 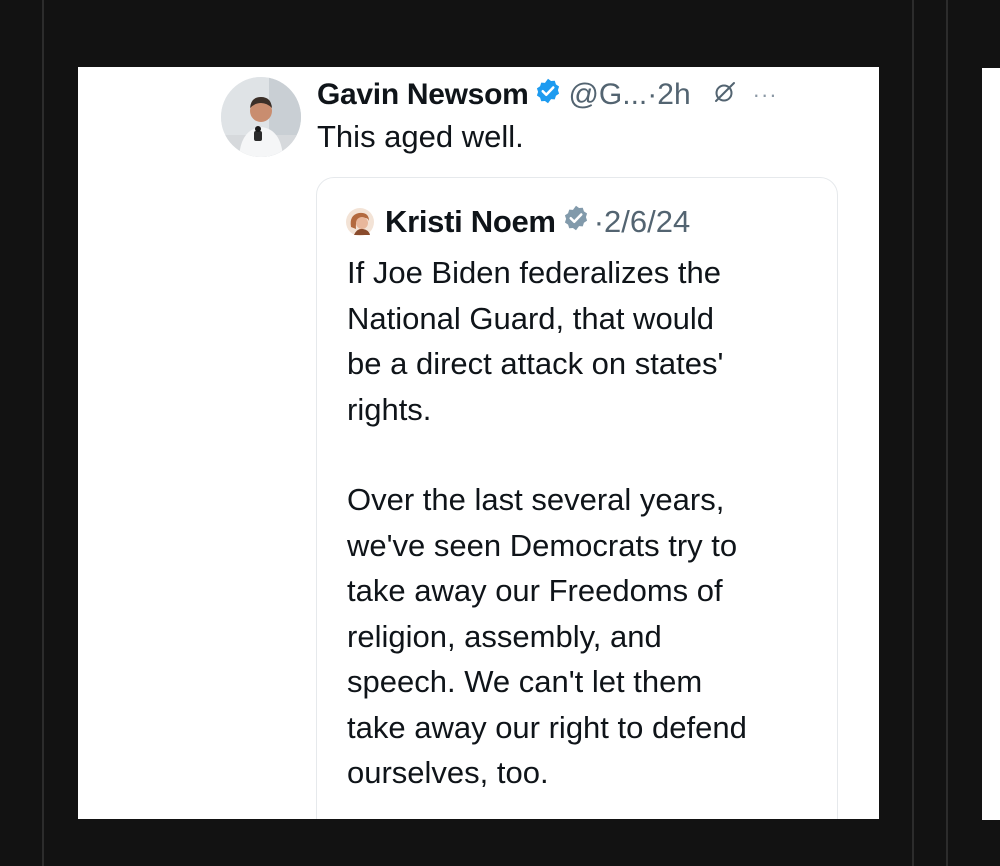 What do you see at coordinates (525, 681) in the screenshot?
I see `text-line: speech. We can't let them` at bounding box center [525, 681].